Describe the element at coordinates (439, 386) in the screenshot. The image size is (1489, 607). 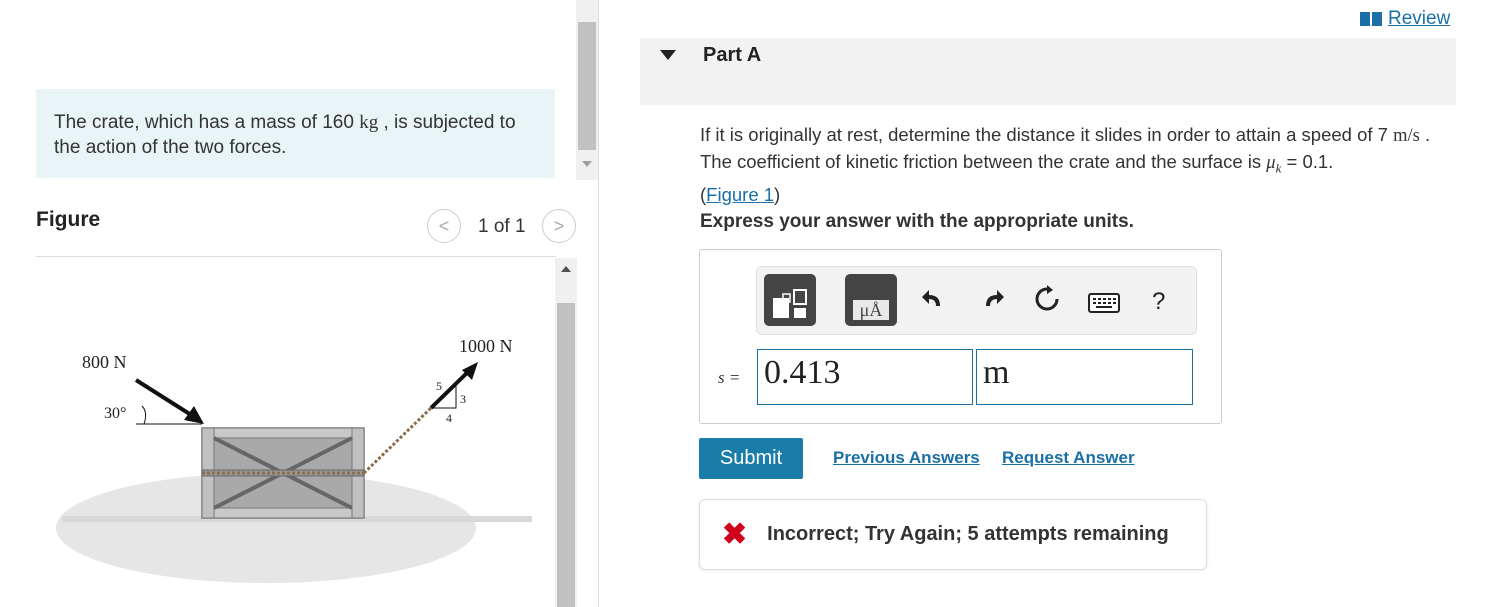
I see `slope-hypotenuse-label: 5` at that location.